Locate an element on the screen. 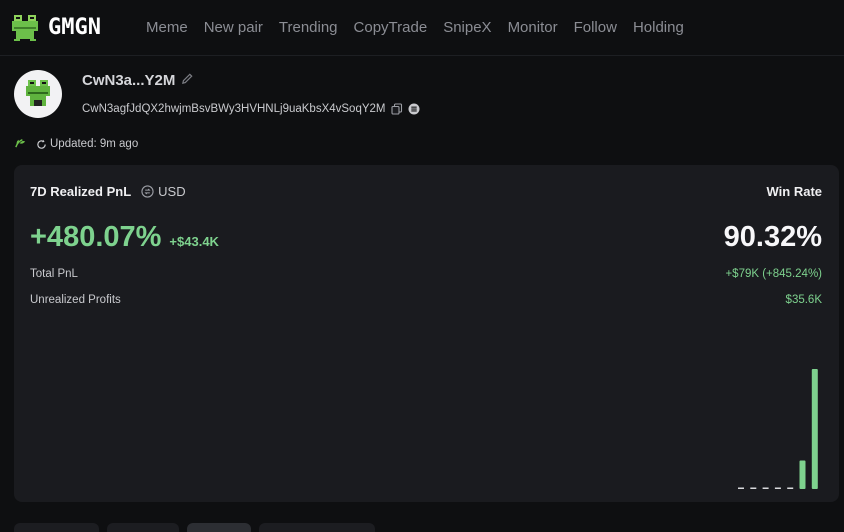  logo: GMGN is located at coordinates (75, 28).